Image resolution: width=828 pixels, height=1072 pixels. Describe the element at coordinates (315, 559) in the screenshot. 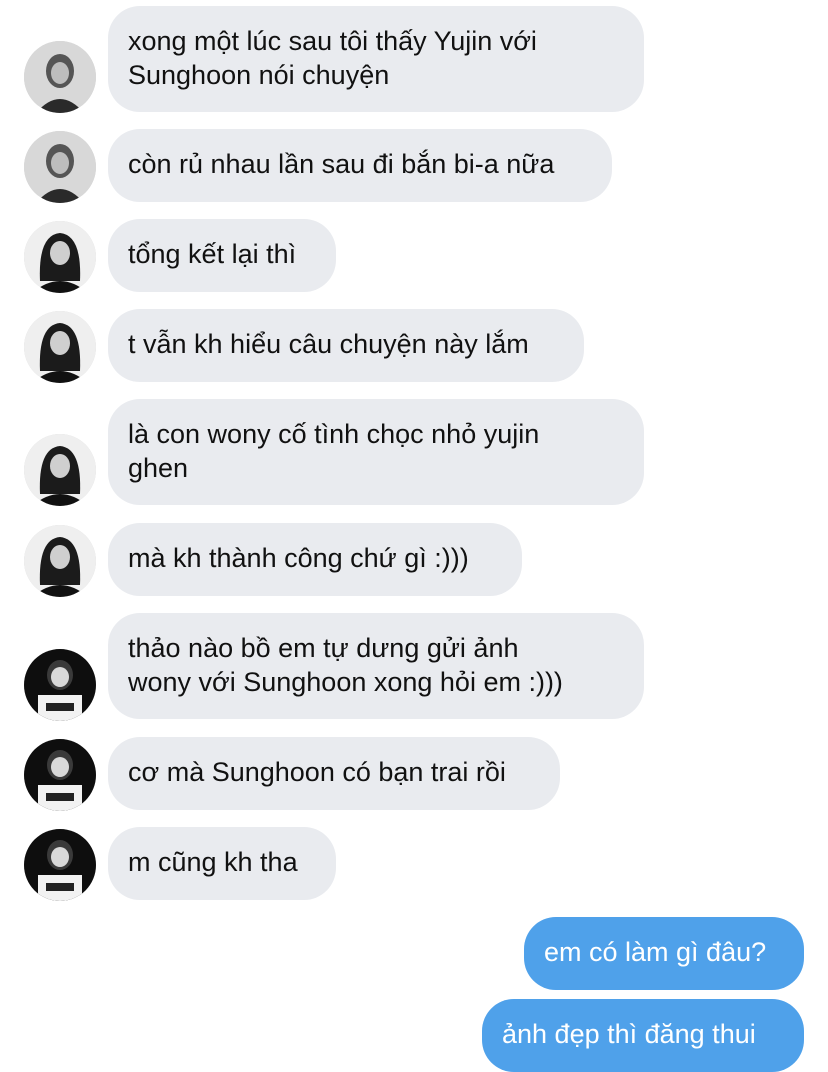

I see `message-bubble-incoming: mà kh thành công chứ gì :)))` at that location.